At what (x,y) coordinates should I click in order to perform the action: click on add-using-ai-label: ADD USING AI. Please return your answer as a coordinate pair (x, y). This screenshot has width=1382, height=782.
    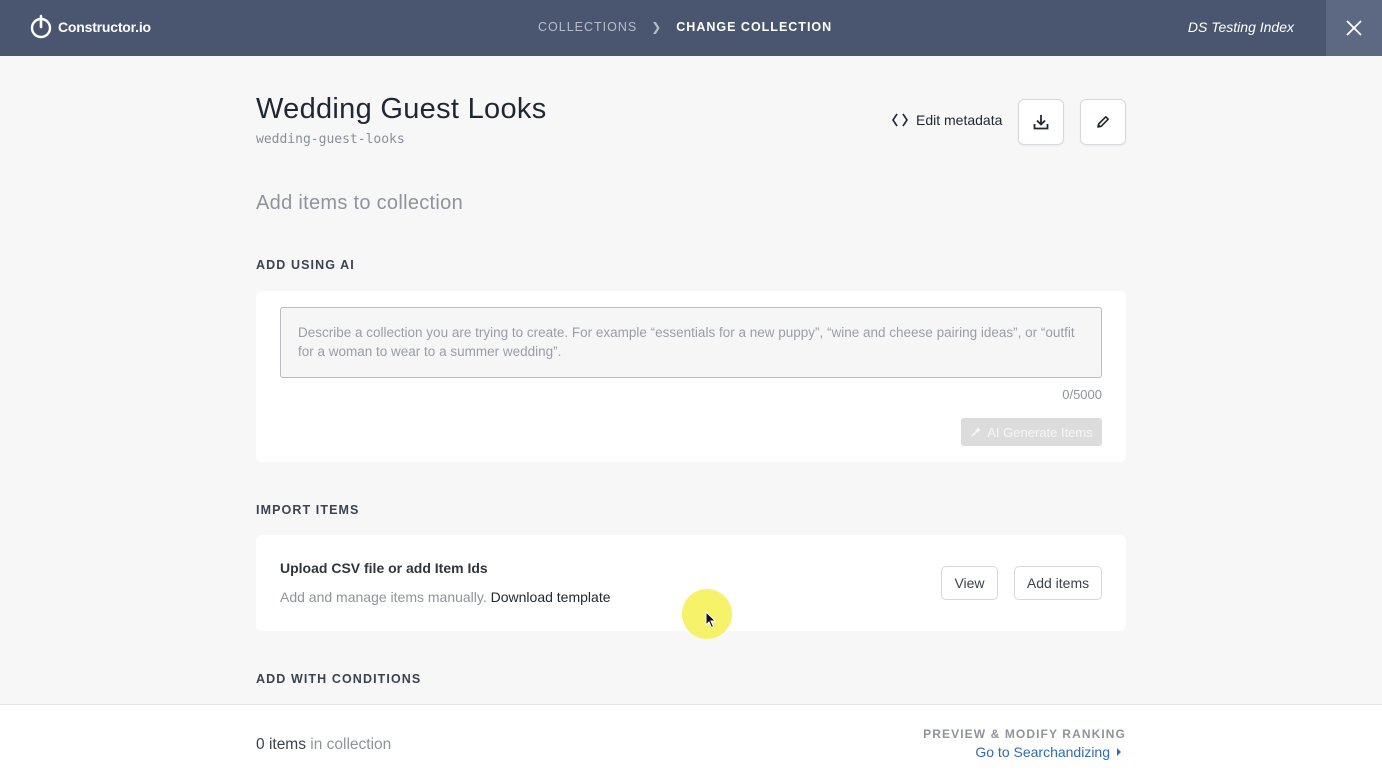
    Looking at the image, I should click on (305, 265).